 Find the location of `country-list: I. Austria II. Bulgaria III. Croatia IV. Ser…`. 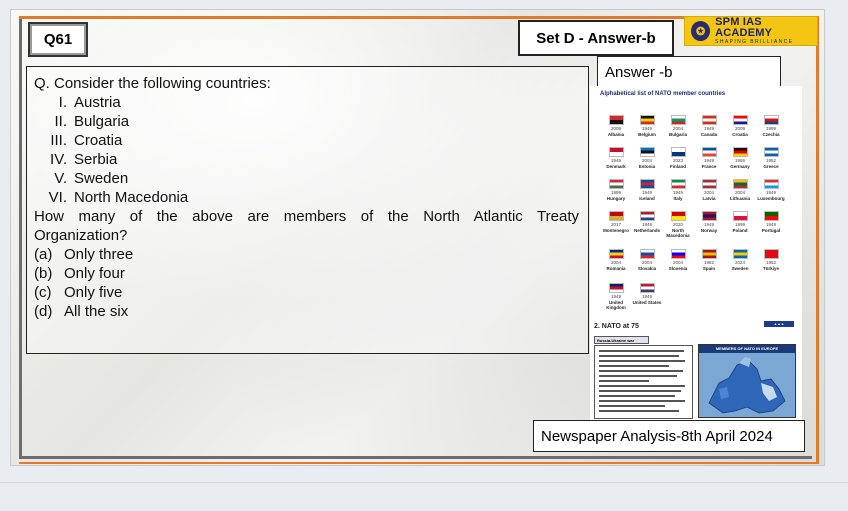

country-list: I. Austria II. Bulgaria III. Croatia IV. Ser… is located at coordinates (306, 150).